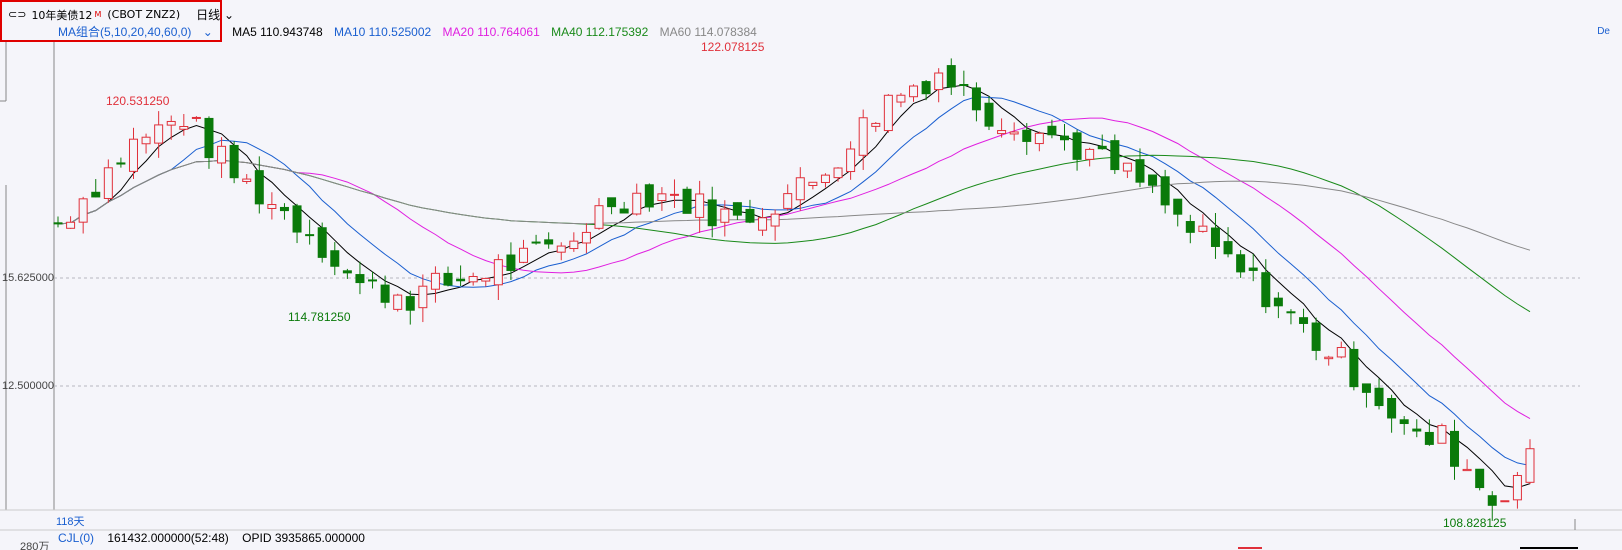 The image size is (1622, 550). Describe the element at coordinates (215, 14) in the screenshot. I see `period-selector: 日线 ⌄` at that location.